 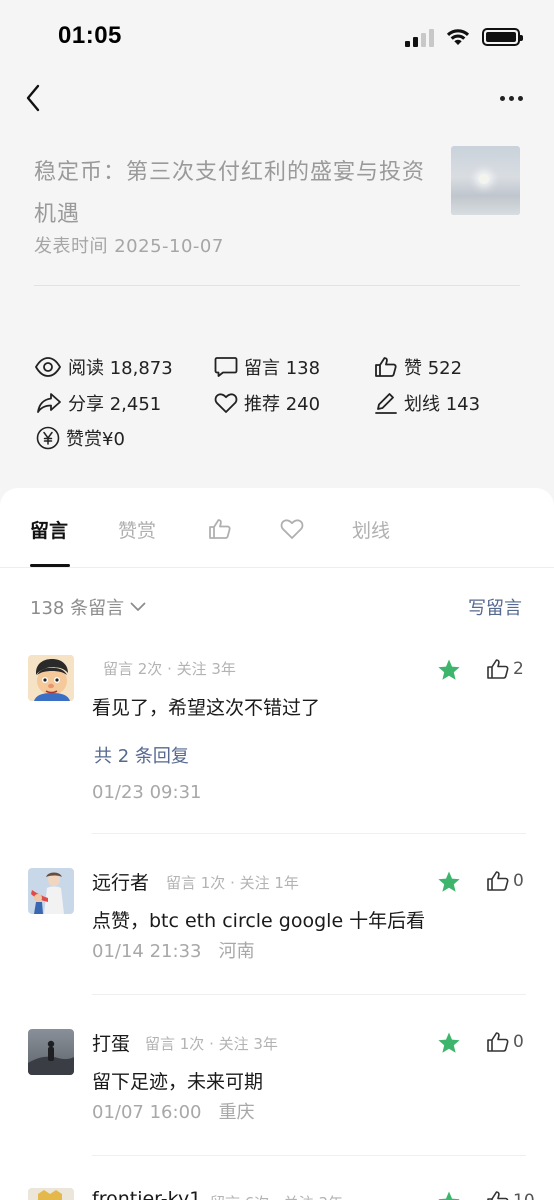 I want to click on view-replies-link: 共 2 条回复, so click(x=141, y=755).